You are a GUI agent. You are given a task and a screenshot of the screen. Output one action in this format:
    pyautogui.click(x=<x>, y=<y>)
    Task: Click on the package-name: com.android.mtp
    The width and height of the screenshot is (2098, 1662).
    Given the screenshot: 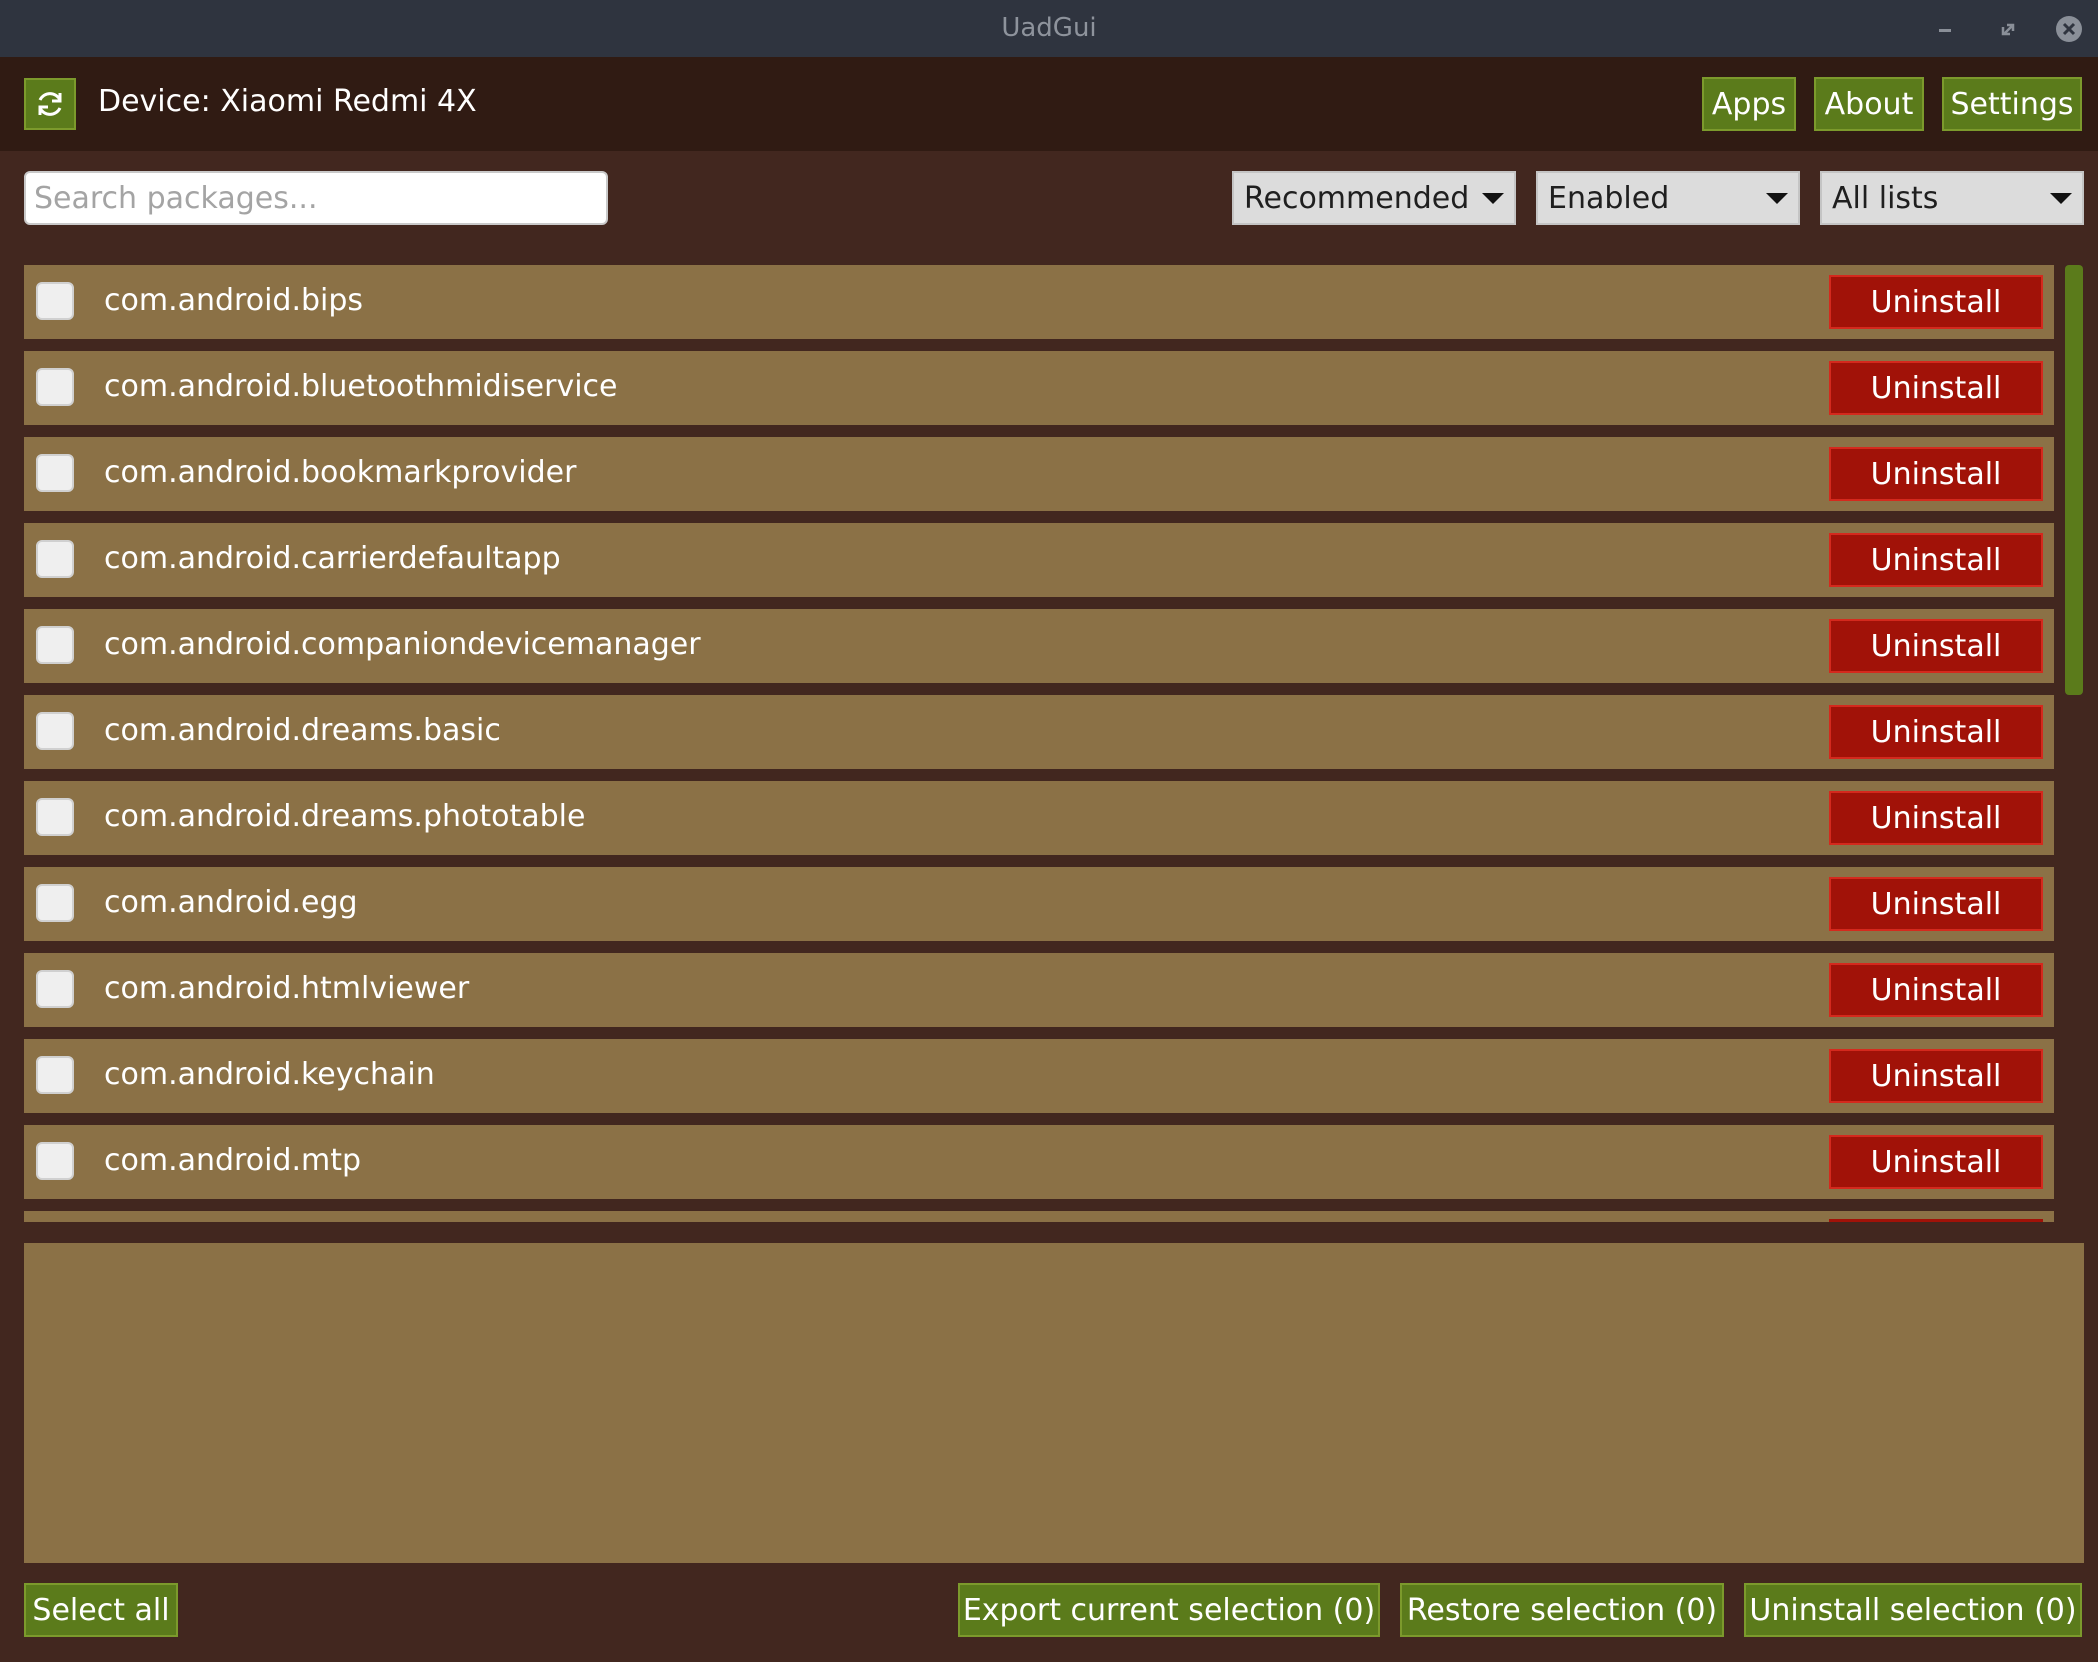 What is the action you would take?
    pyautogui.click(x=233, y=1160)
    